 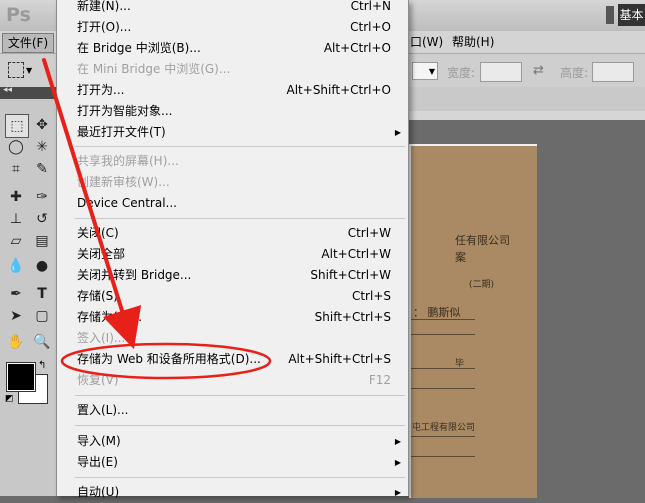 What do you see at coordinates (482, 285) in the screenshot?
I see `doc-text-line: (二期)` at bounding box center [482, 285].